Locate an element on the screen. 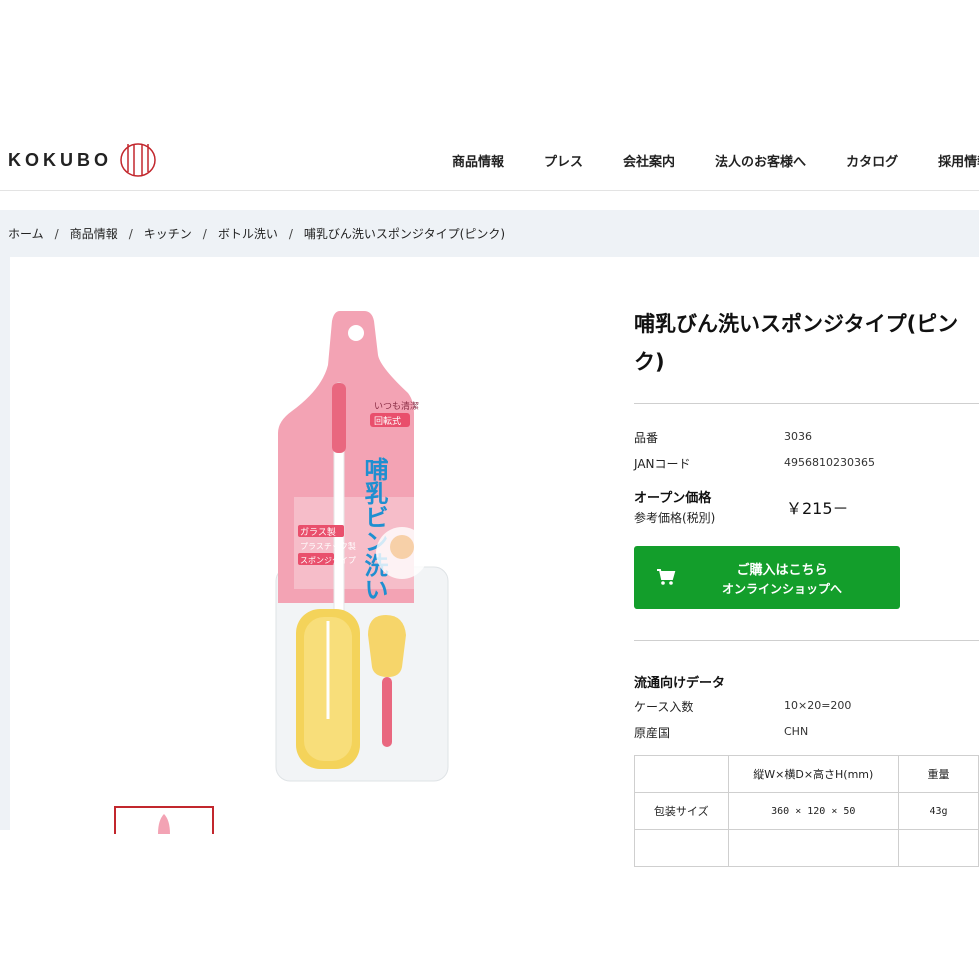  spec-value-item-number: 3036 is located at coordinates (798, 436).